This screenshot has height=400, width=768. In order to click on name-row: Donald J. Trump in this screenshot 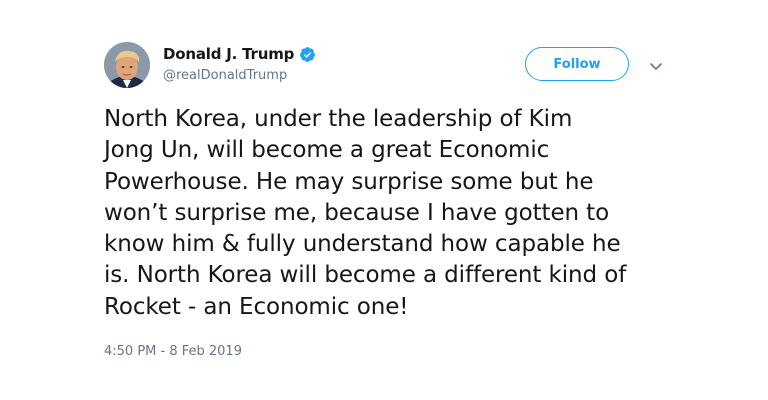, I will do `click(239, 54)`.